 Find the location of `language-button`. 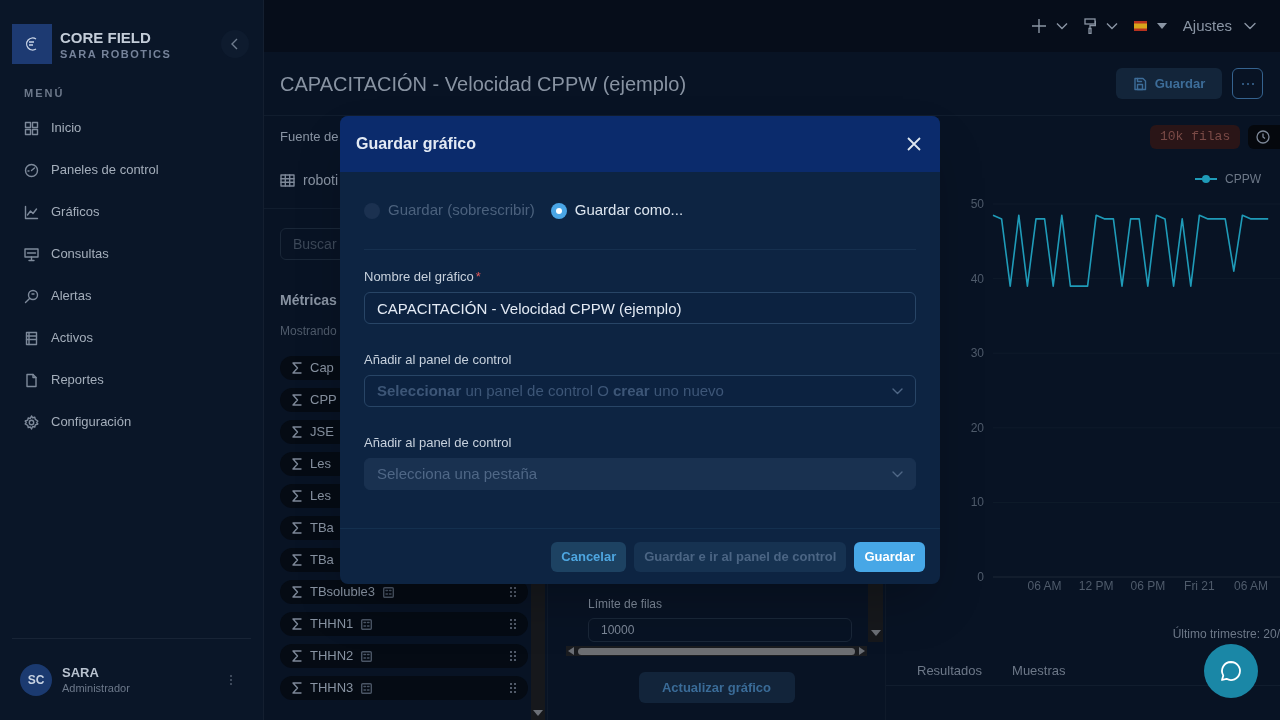

language-button is located at coordinates (1150, 26).